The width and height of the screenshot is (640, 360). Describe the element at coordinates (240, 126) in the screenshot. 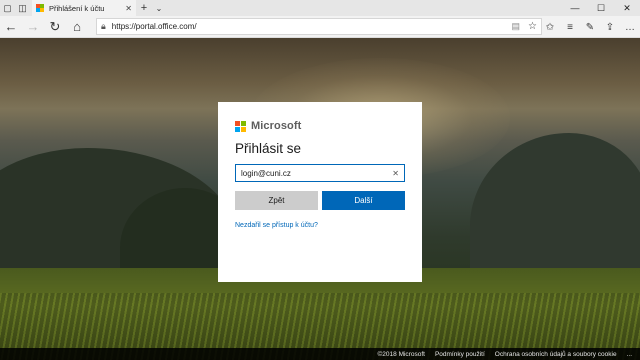

I see `microsoft-logo-icon` at that location.